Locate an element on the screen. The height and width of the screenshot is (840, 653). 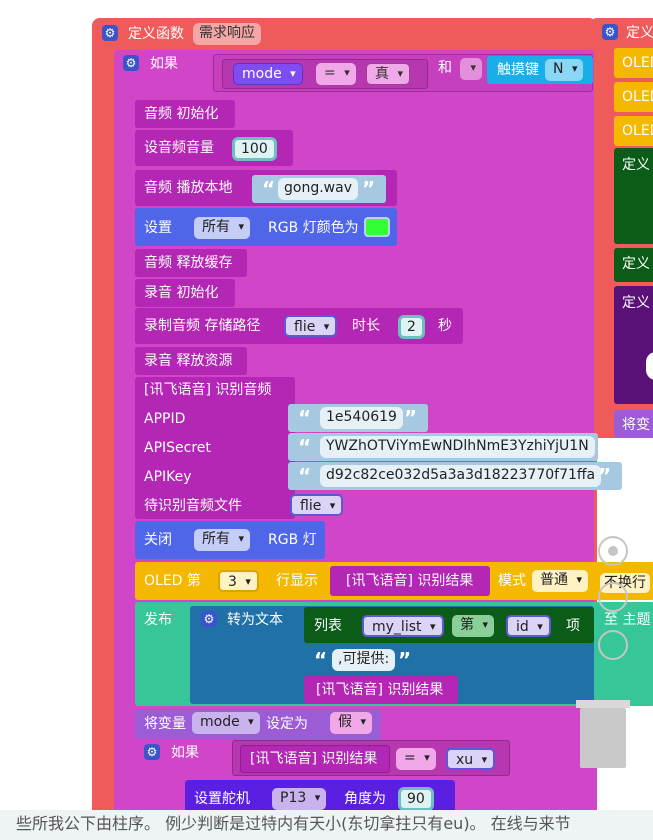
color-swatch is located at coordinates (377, 227).